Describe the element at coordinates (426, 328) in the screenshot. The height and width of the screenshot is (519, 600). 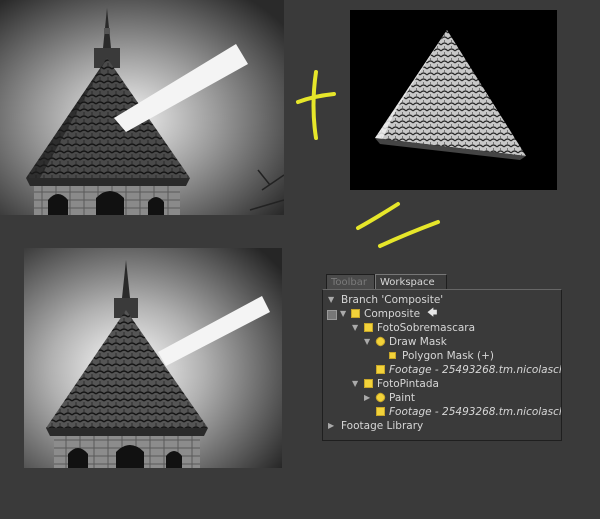
I see `tree-item-label: FotoSobremascara` at that location.